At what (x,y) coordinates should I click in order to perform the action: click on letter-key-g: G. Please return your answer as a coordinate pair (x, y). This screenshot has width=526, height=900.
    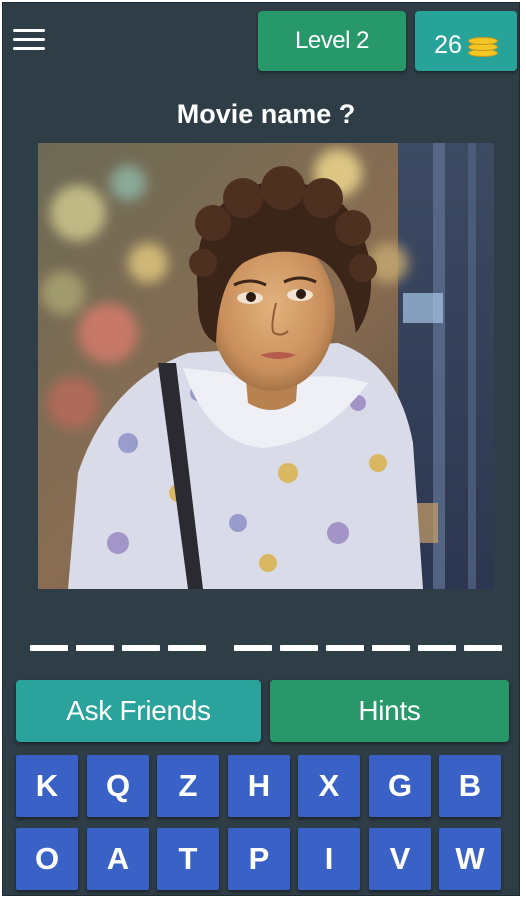
    Looking at the image, I should click on (400, 786).